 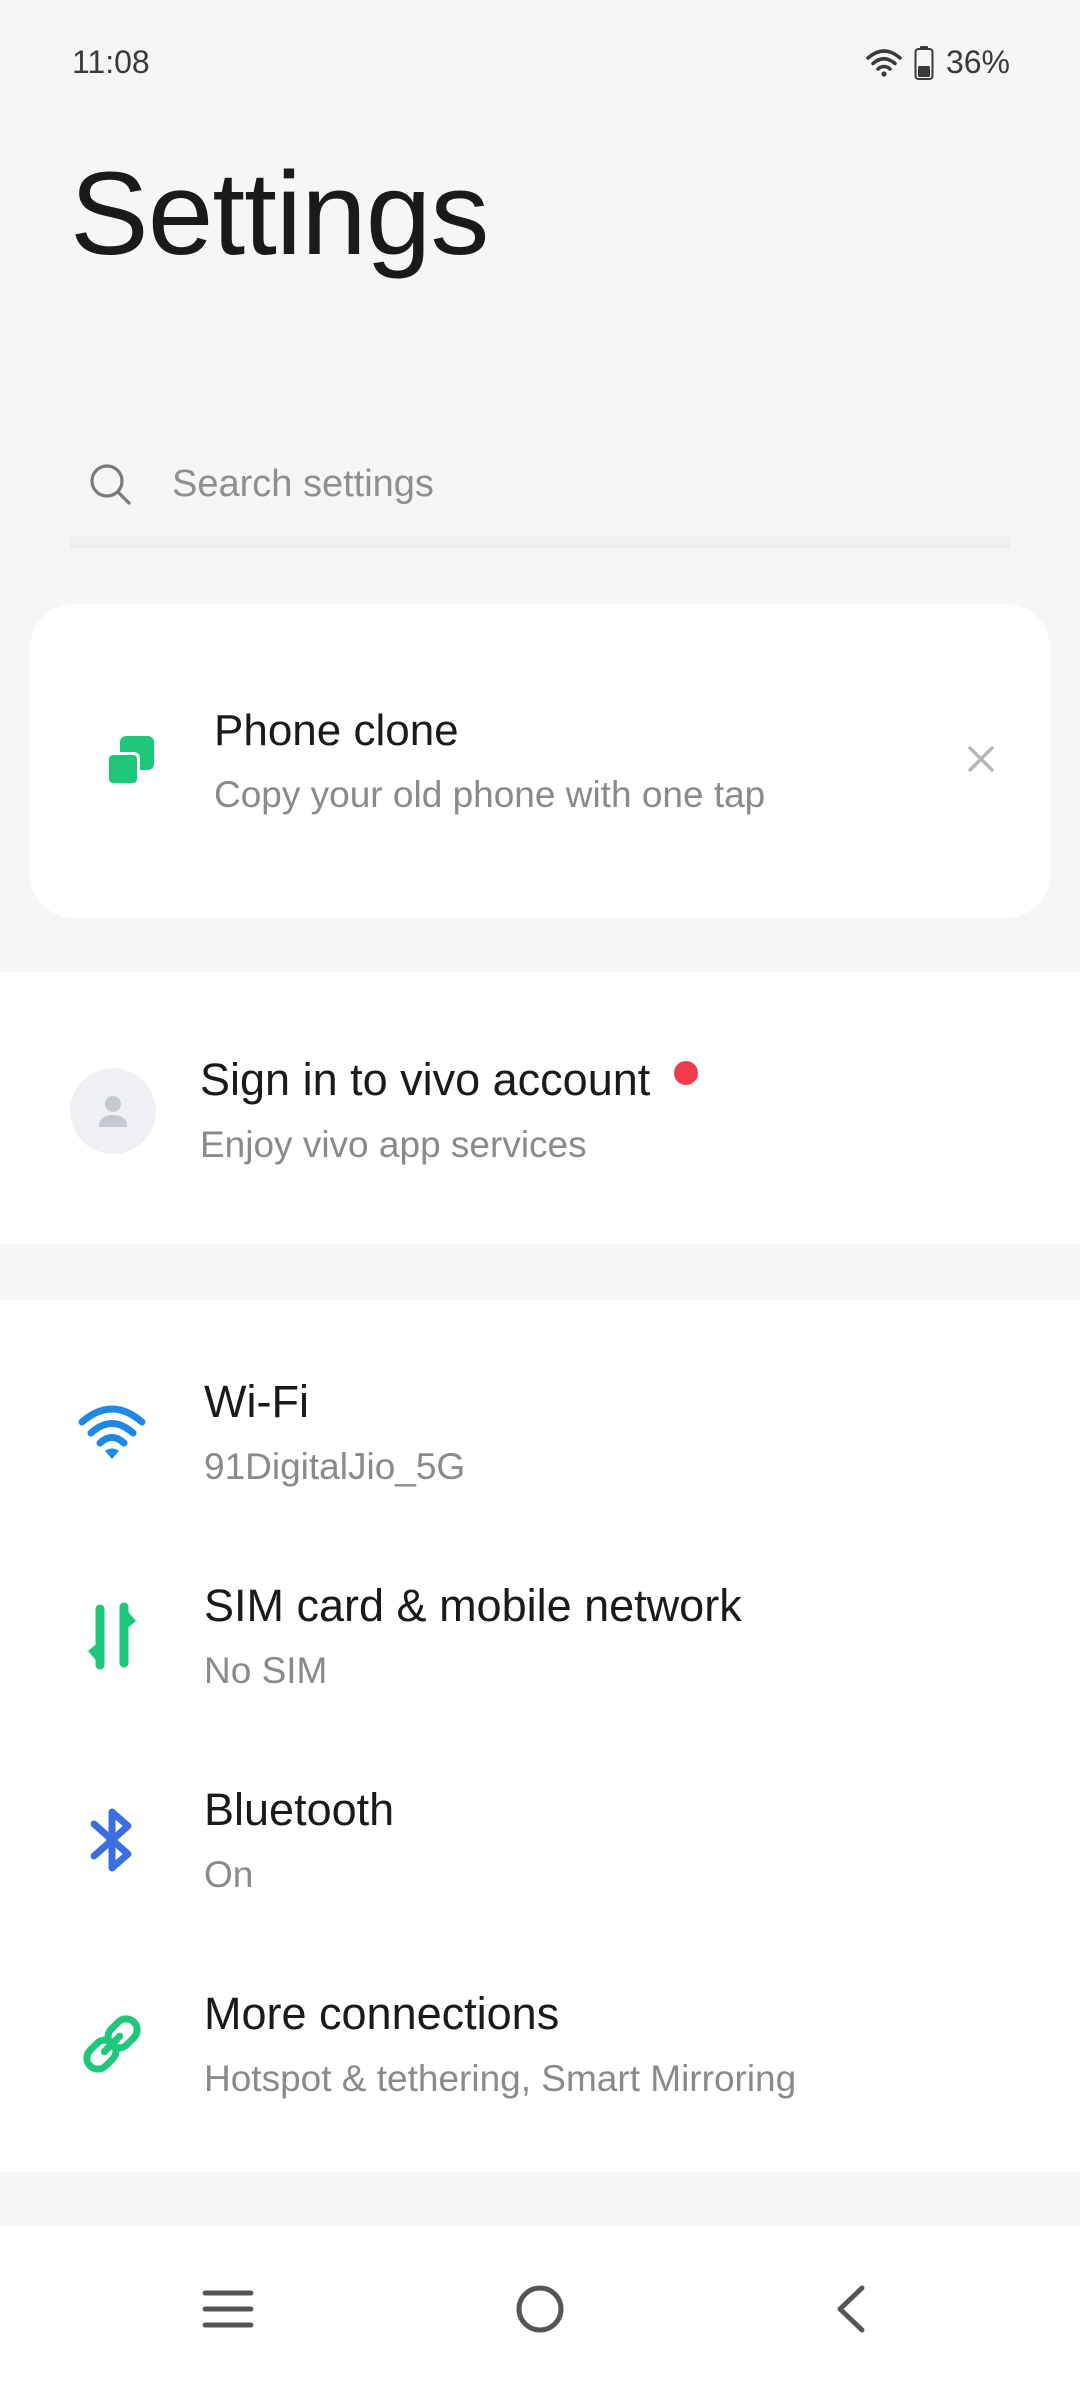 I want to click on phone-clone-subtitle: Copy your old phone with one tap, so click(x=490, y=794).